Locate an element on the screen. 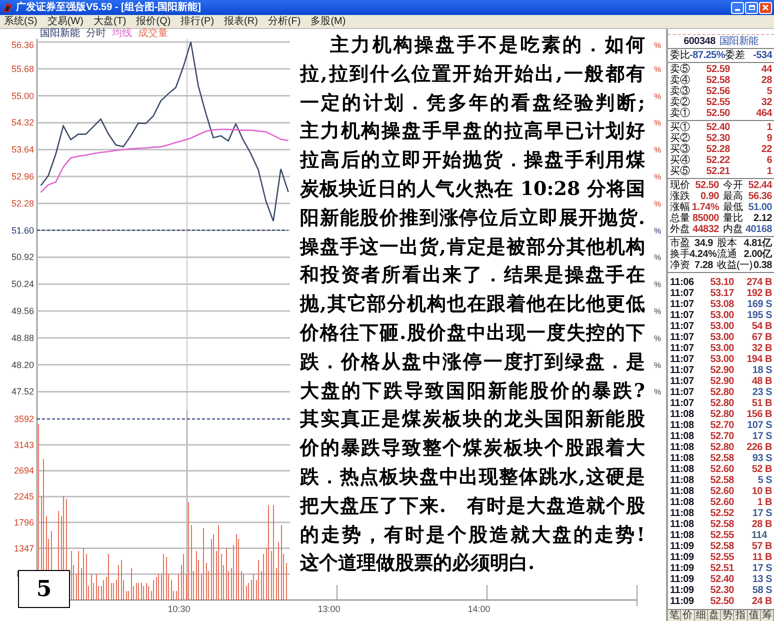  trade-volume: 57 B is located at coordinates (761, 546).